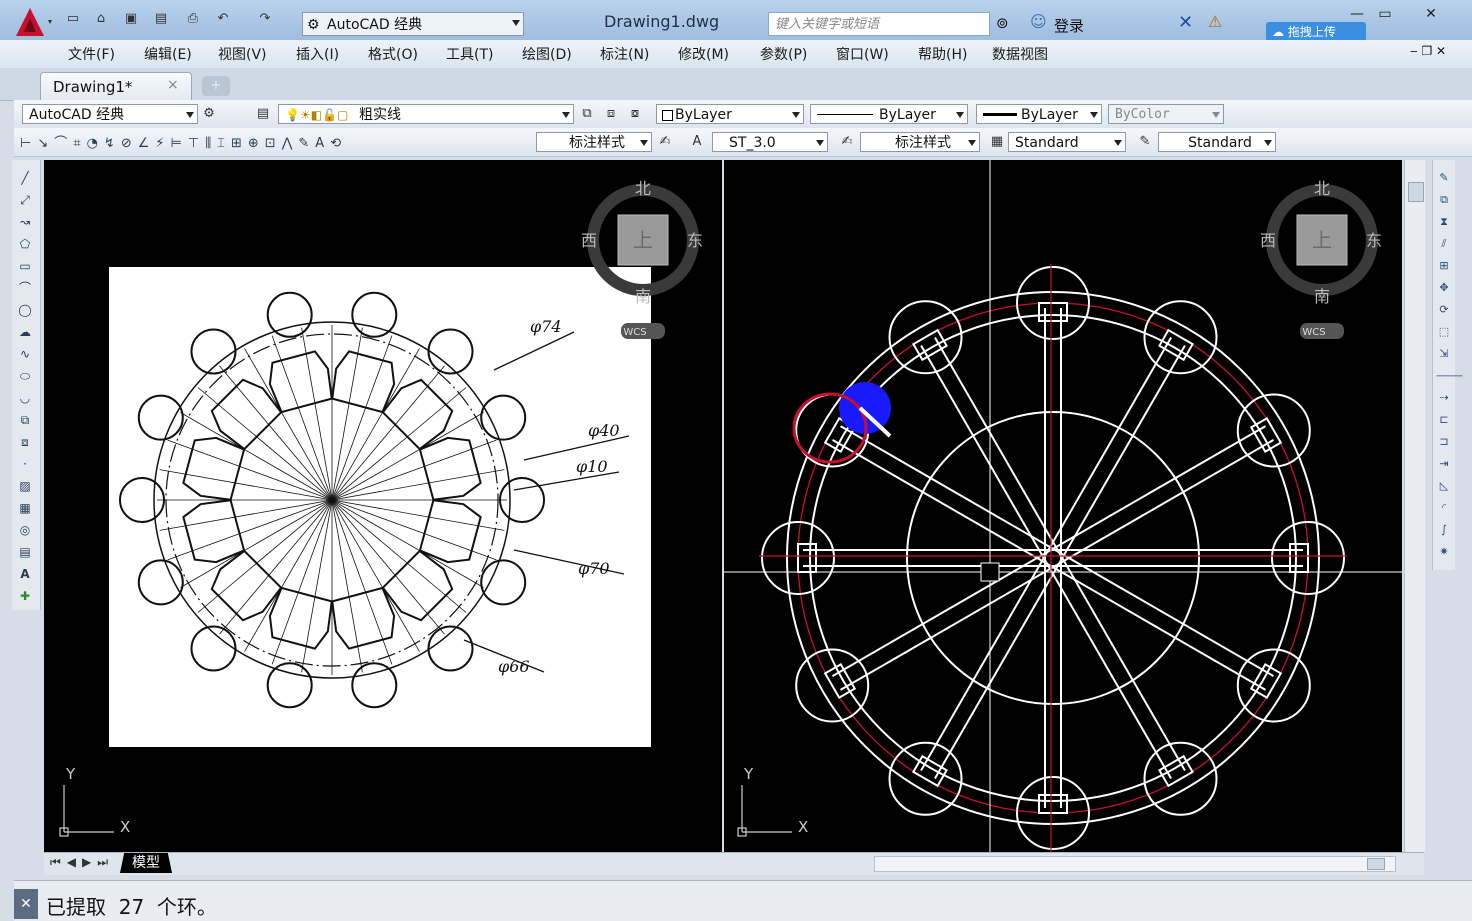  I want to click on search-input: 键入关键字或短语, so click(879, 24).